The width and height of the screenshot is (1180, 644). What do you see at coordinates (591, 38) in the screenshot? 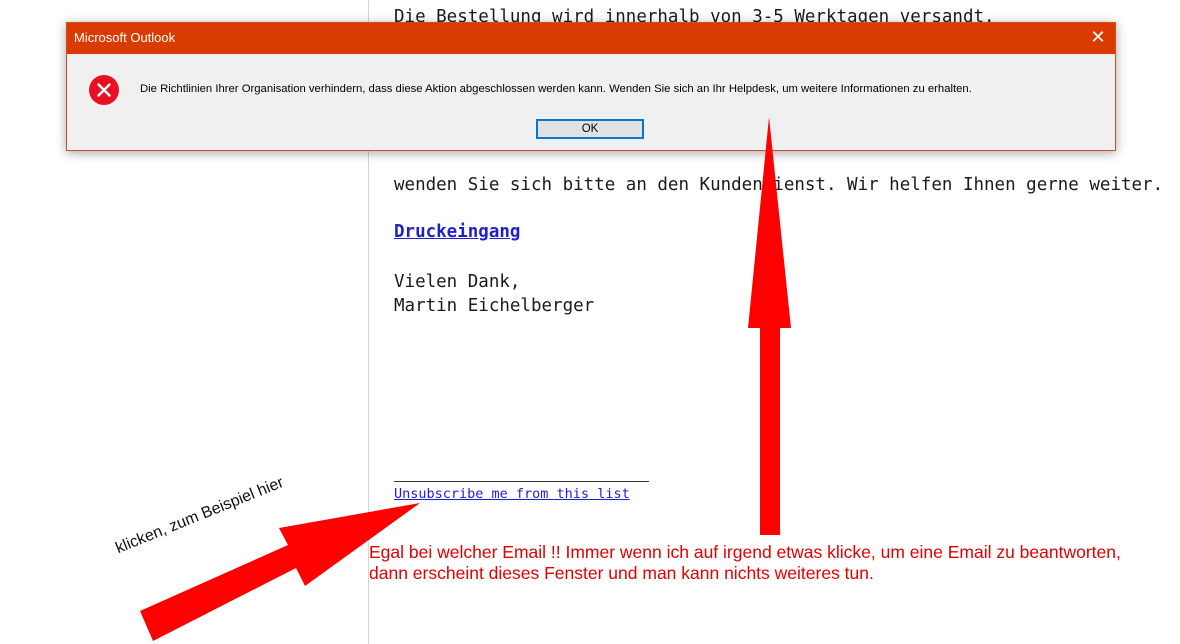
I see `dialog-titlebar: Microsoft Outlook ✕` at bounding box center [591, 38].